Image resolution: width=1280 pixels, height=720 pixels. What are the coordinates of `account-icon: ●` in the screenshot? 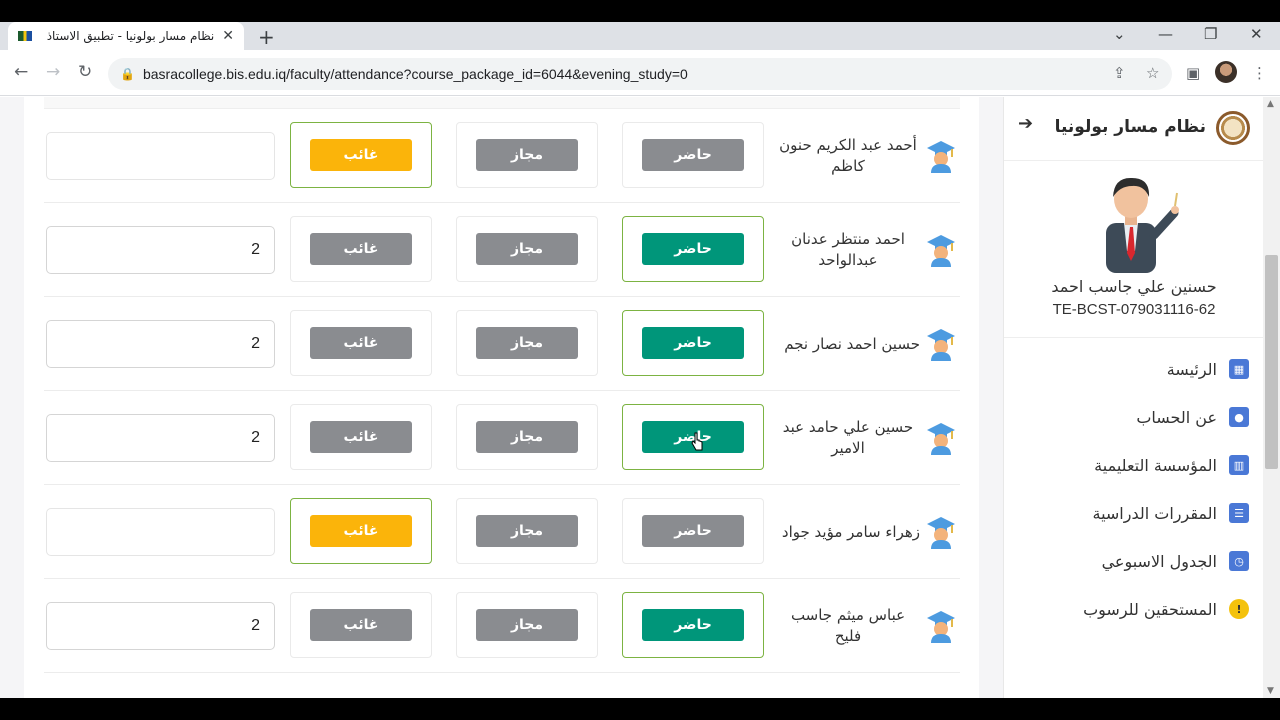 It's located at (1239, 417).